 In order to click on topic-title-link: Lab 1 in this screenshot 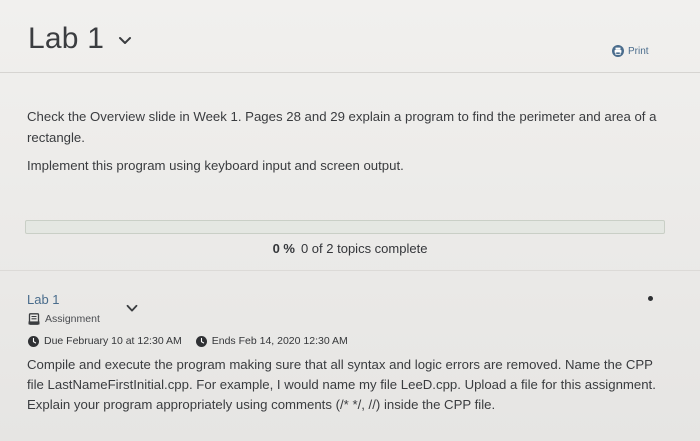, I will do `click(43, 299)`.